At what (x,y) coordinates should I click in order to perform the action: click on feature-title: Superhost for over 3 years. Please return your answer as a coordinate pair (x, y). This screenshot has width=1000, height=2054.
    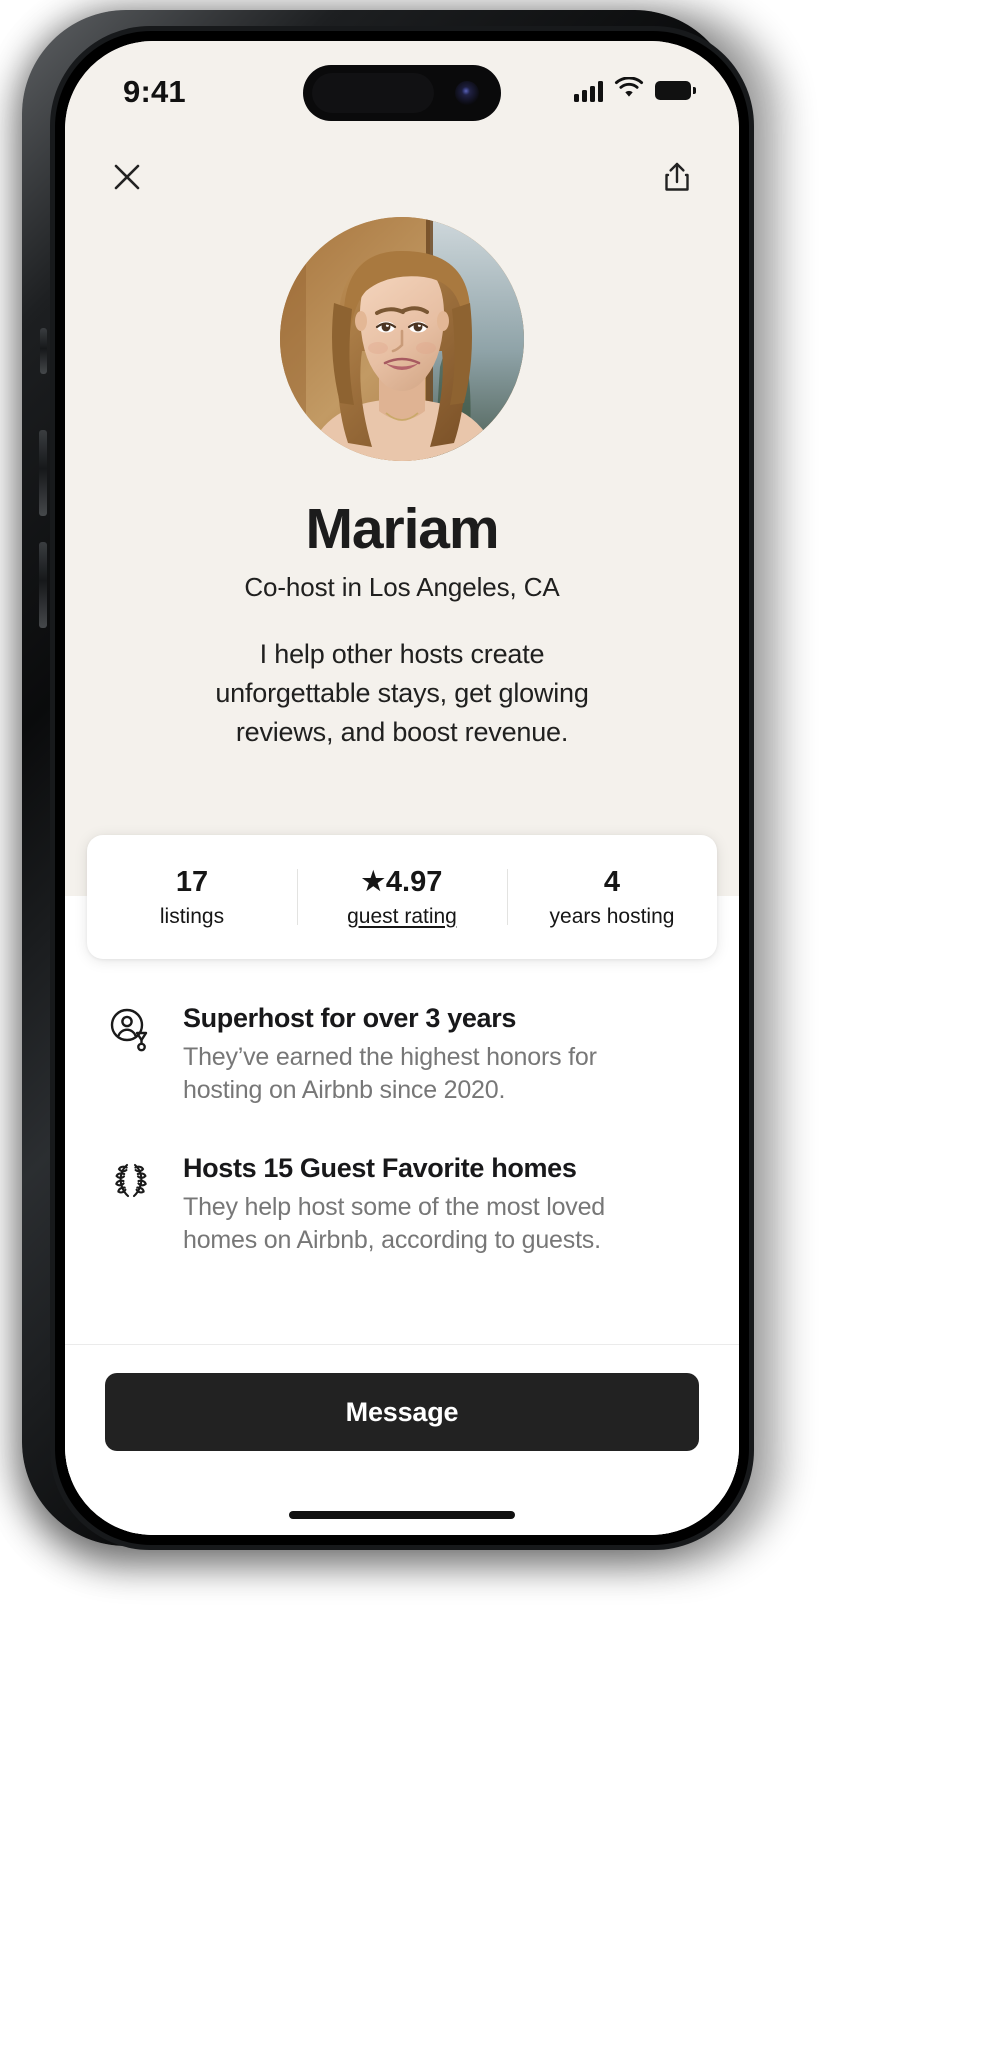
    Looking at the image, I should click on (350, 1018).